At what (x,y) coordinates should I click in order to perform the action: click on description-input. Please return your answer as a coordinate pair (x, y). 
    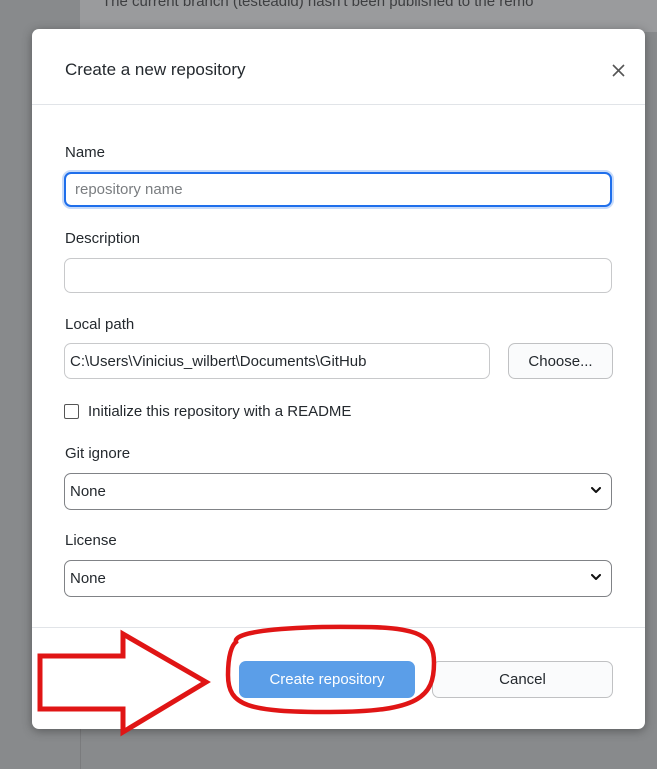
    Looking at the image, I should click on (338, 275).